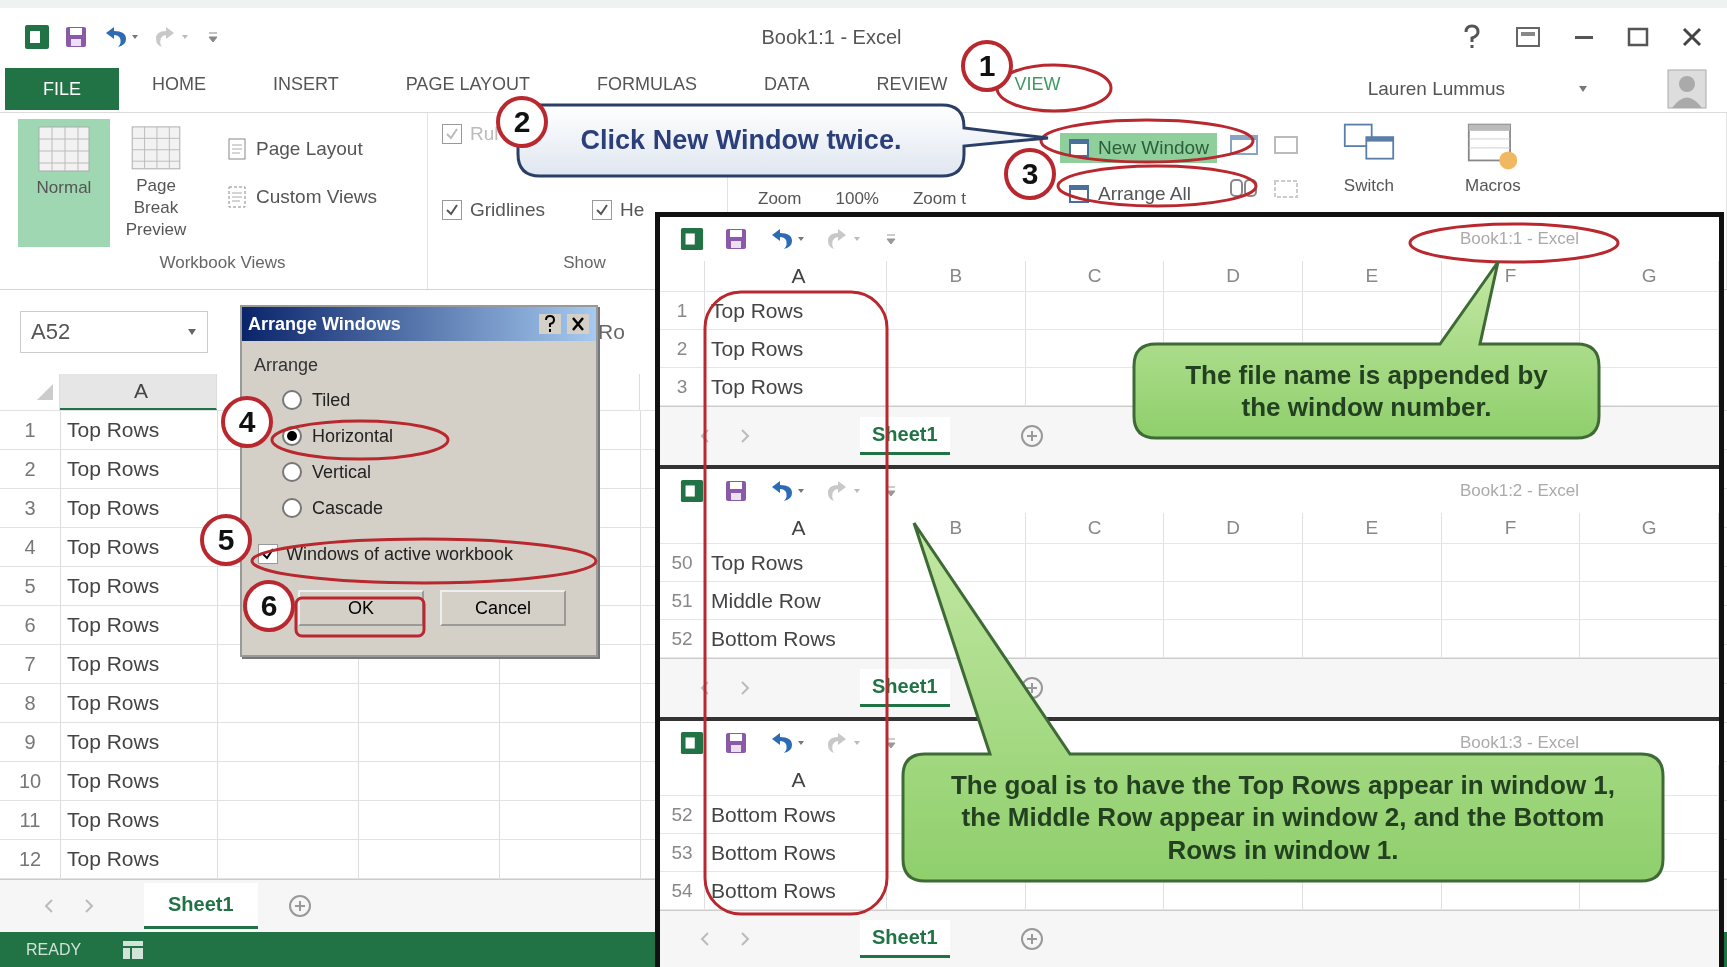 The image size is (1727, 967). I want to click on cancel-button: Cancel, so click(503, 608).